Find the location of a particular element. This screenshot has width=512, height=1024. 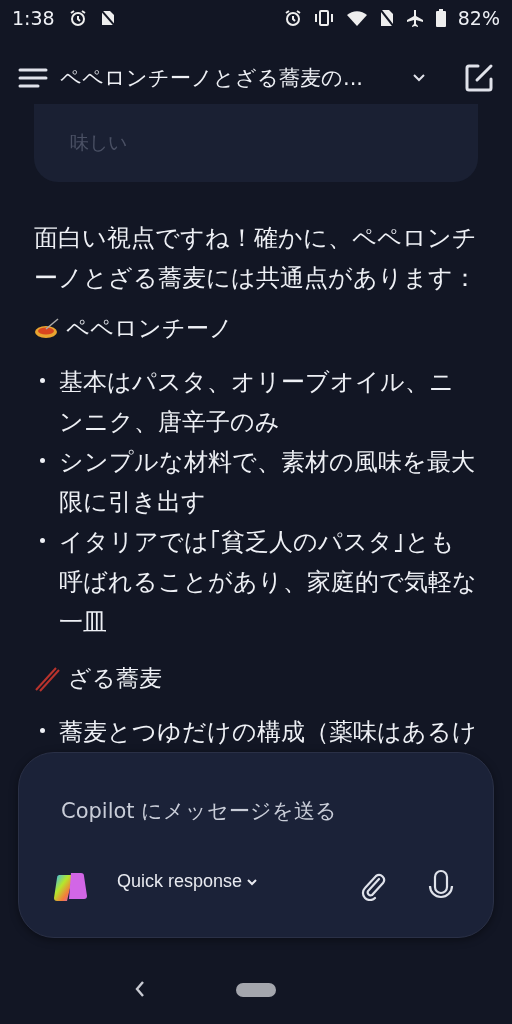

bullet-text: 蕎麦とつゆだけの構成（薬味はあるけ is located at coordinates (268, 732).